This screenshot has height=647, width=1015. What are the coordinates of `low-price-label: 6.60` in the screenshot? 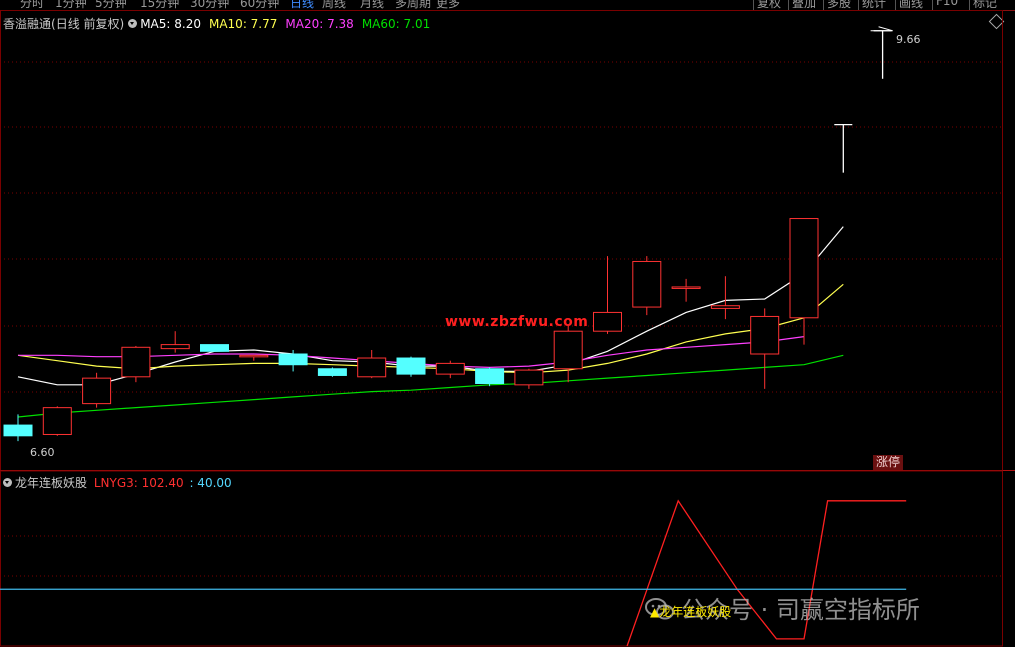 It's located at (42, 452).